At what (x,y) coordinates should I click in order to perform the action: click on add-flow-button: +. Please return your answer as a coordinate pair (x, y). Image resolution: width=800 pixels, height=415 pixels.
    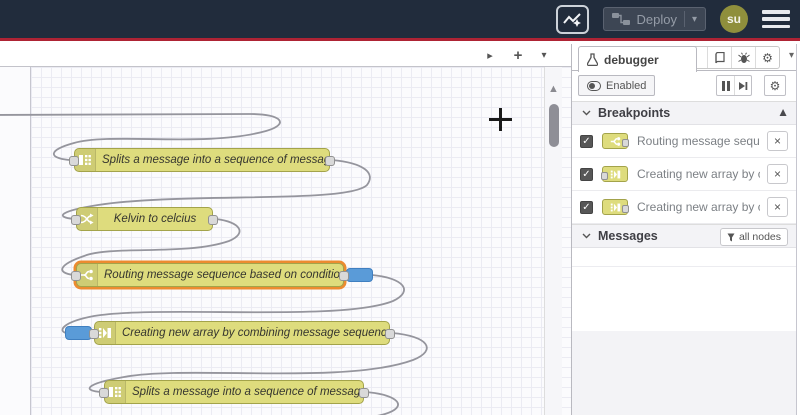
    Looking at the image, I should click on (518, 55).